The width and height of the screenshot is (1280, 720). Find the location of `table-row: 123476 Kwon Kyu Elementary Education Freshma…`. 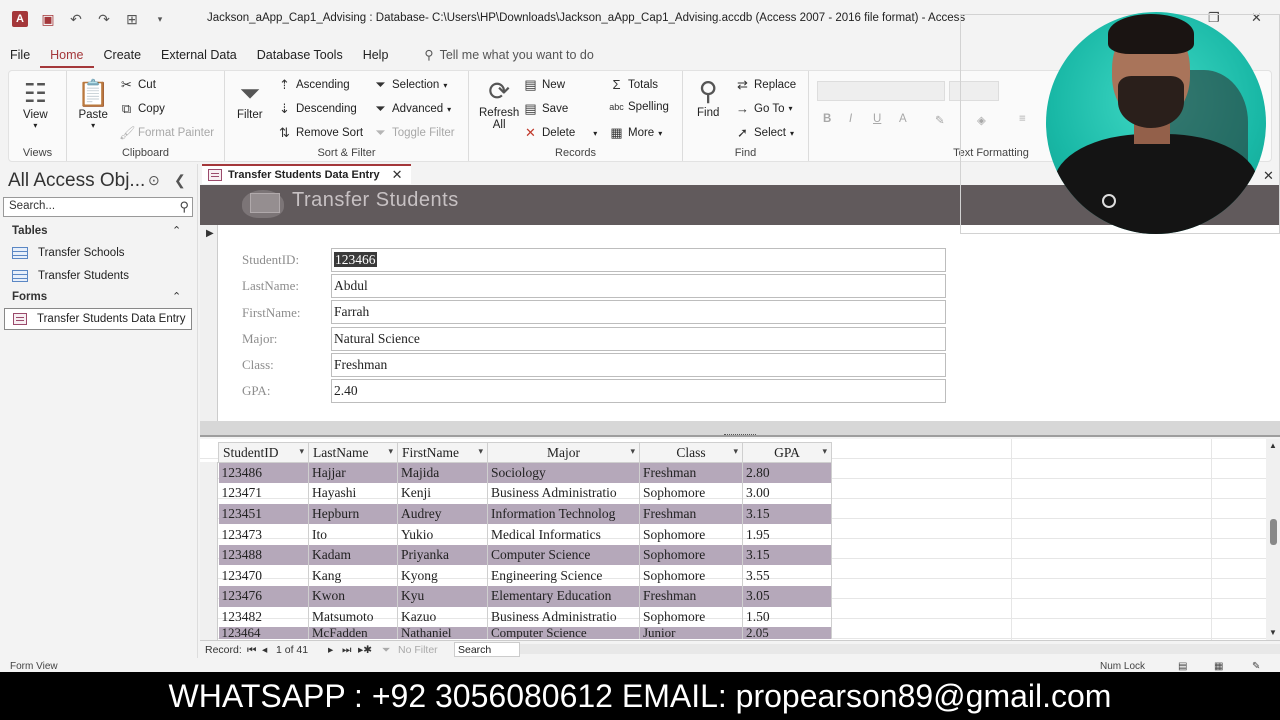

table-row: 123476 Kwon Kyu Elementary Education Freshma… is located at coordinates (525, 596).